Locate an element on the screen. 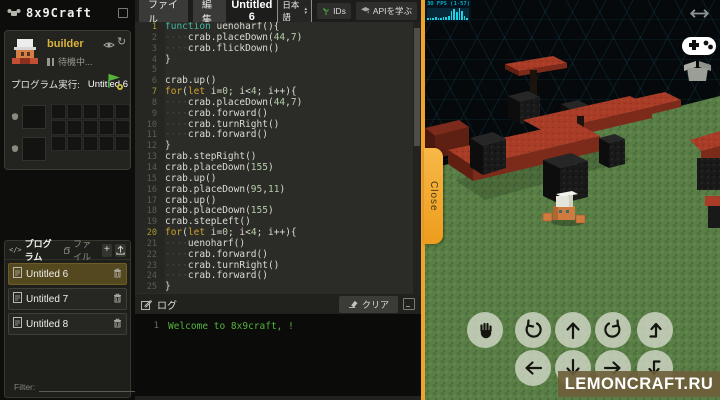 The height and width of the screenshot is (400, 720). code-line: 11 ····crab.forward() is located at coordinates (278, 136).